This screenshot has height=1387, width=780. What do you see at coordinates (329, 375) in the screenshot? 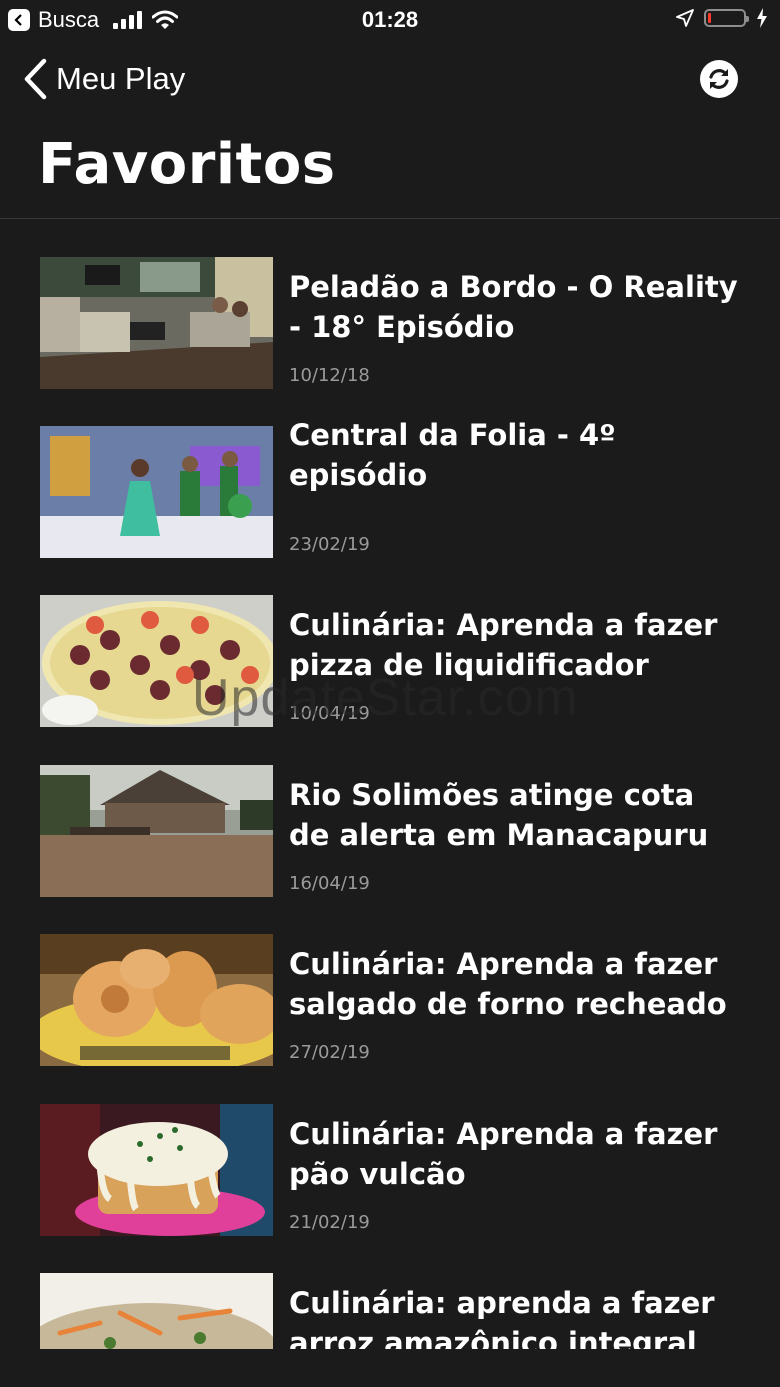
I see `item-date: 10/12/18` at bounding box center [329, 375].